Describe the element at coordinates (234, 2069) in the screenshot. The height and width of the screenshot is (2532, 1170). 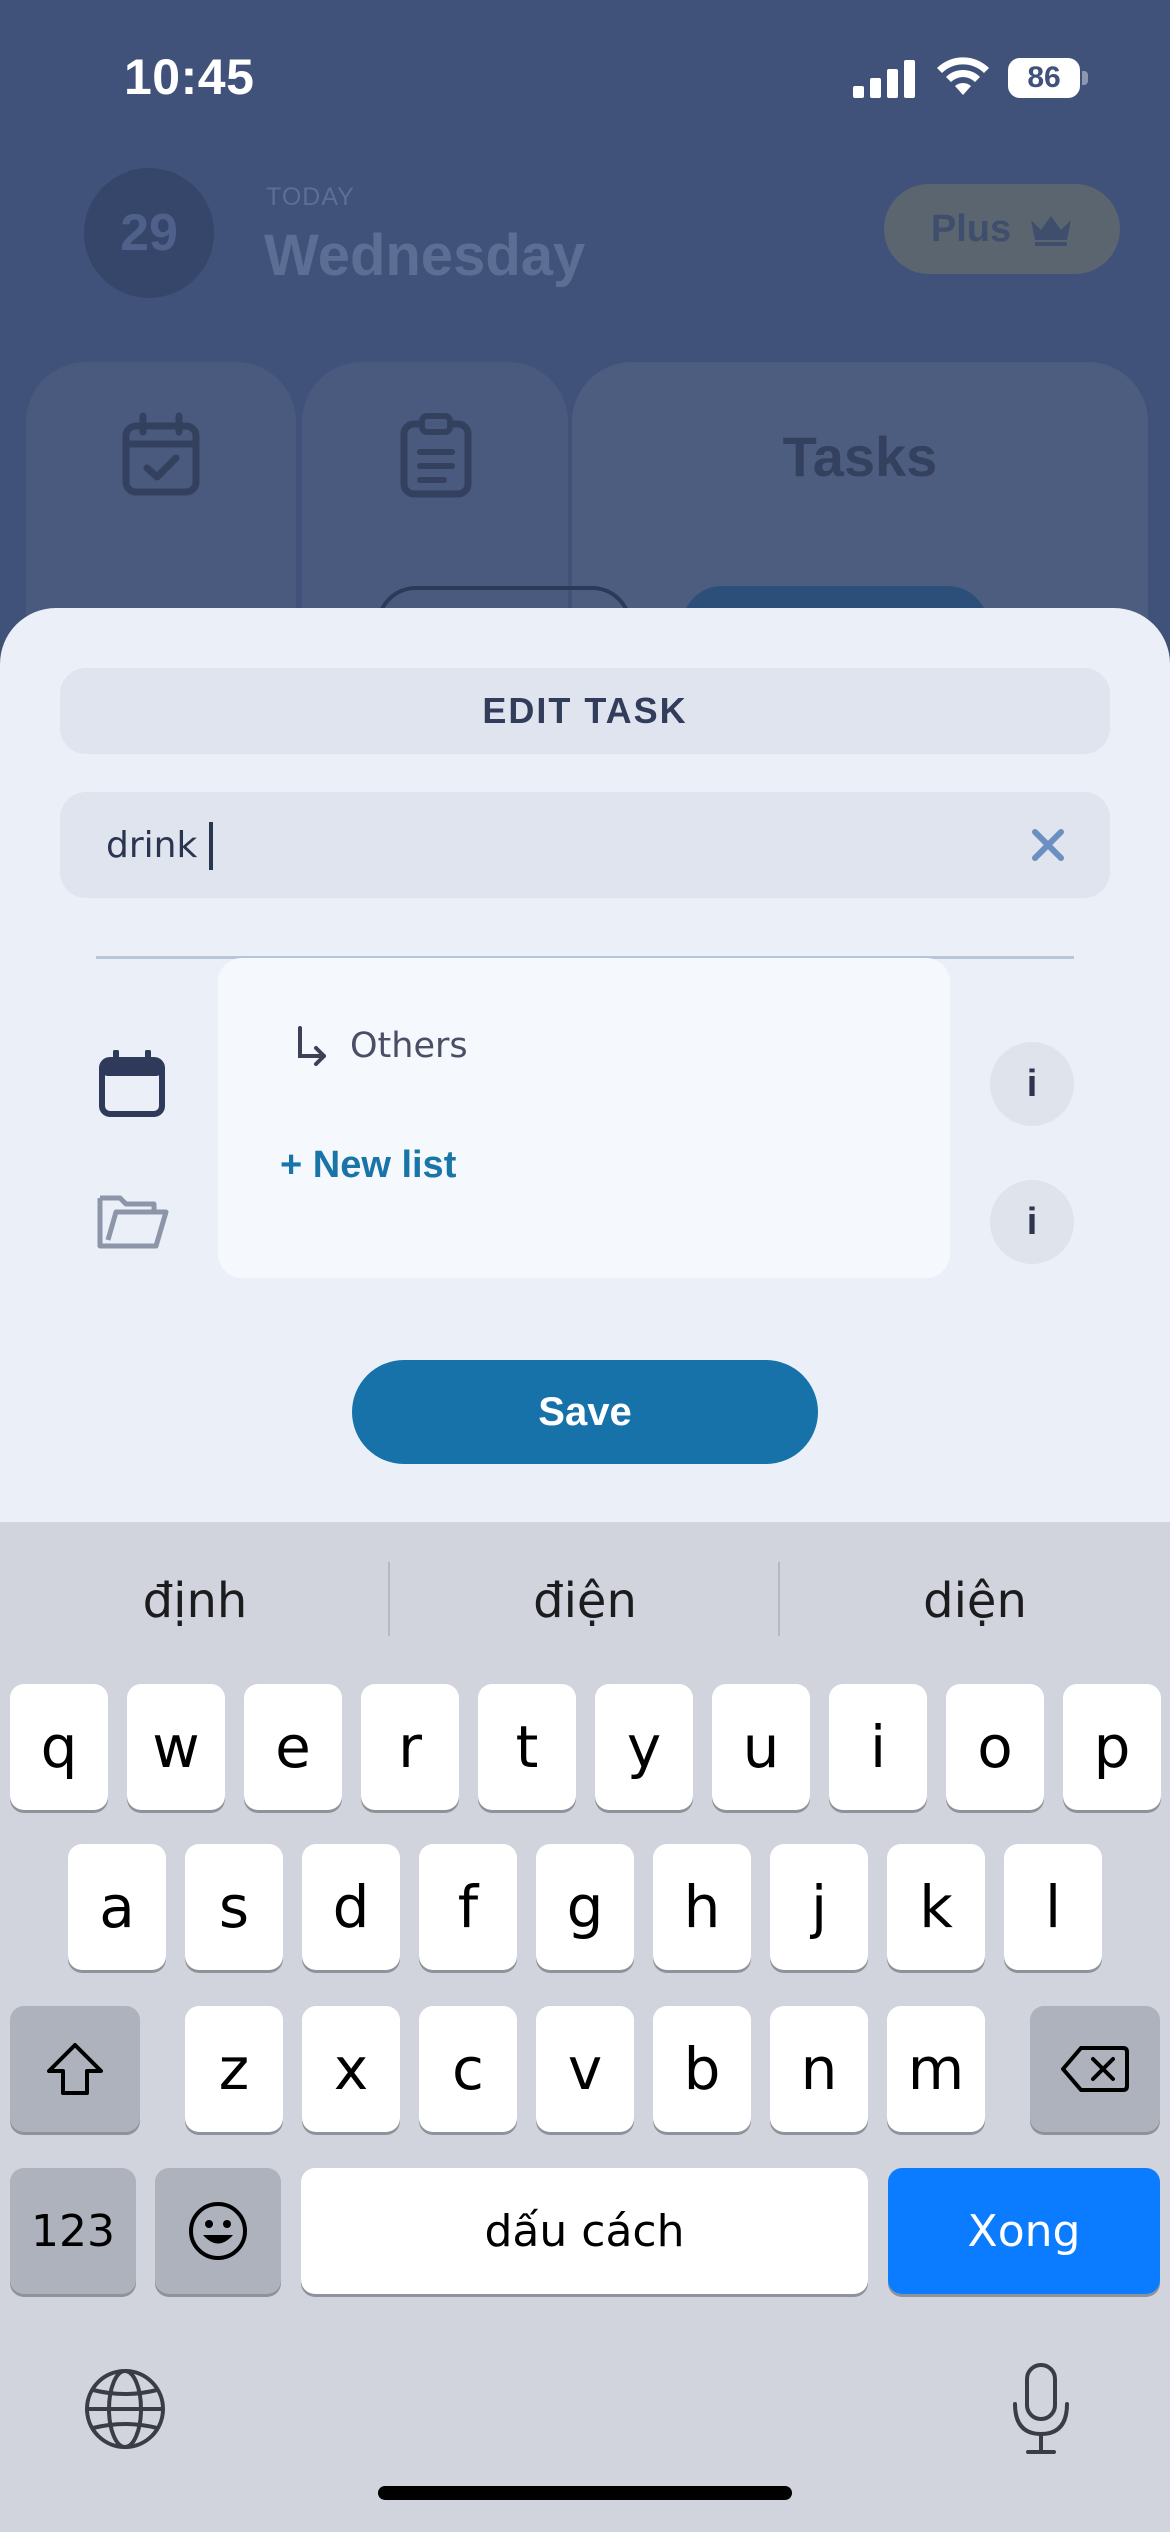
I see `key-z: z` at that location.